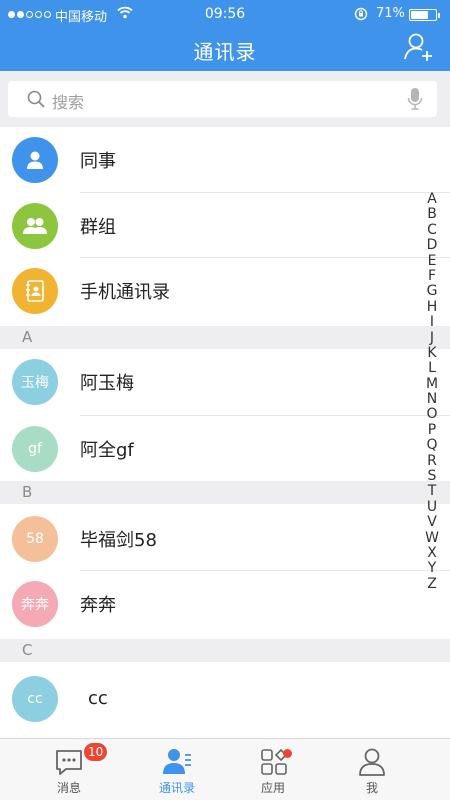  I want to click on contact-row: cc cc, so click(225, 700).